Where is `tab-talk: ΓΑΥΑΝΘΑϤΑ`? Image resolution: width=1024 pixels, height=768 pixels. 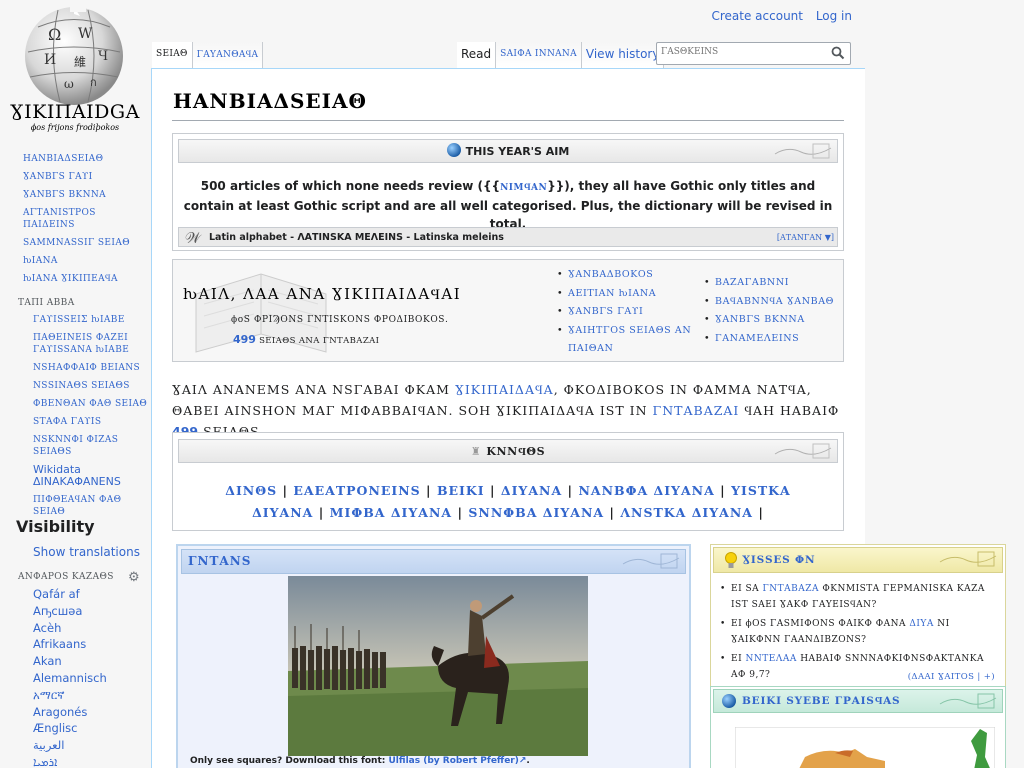 tab-talk: ΓΑΥΑΝΘΑϤΑ is located at coordinates (228, 55).